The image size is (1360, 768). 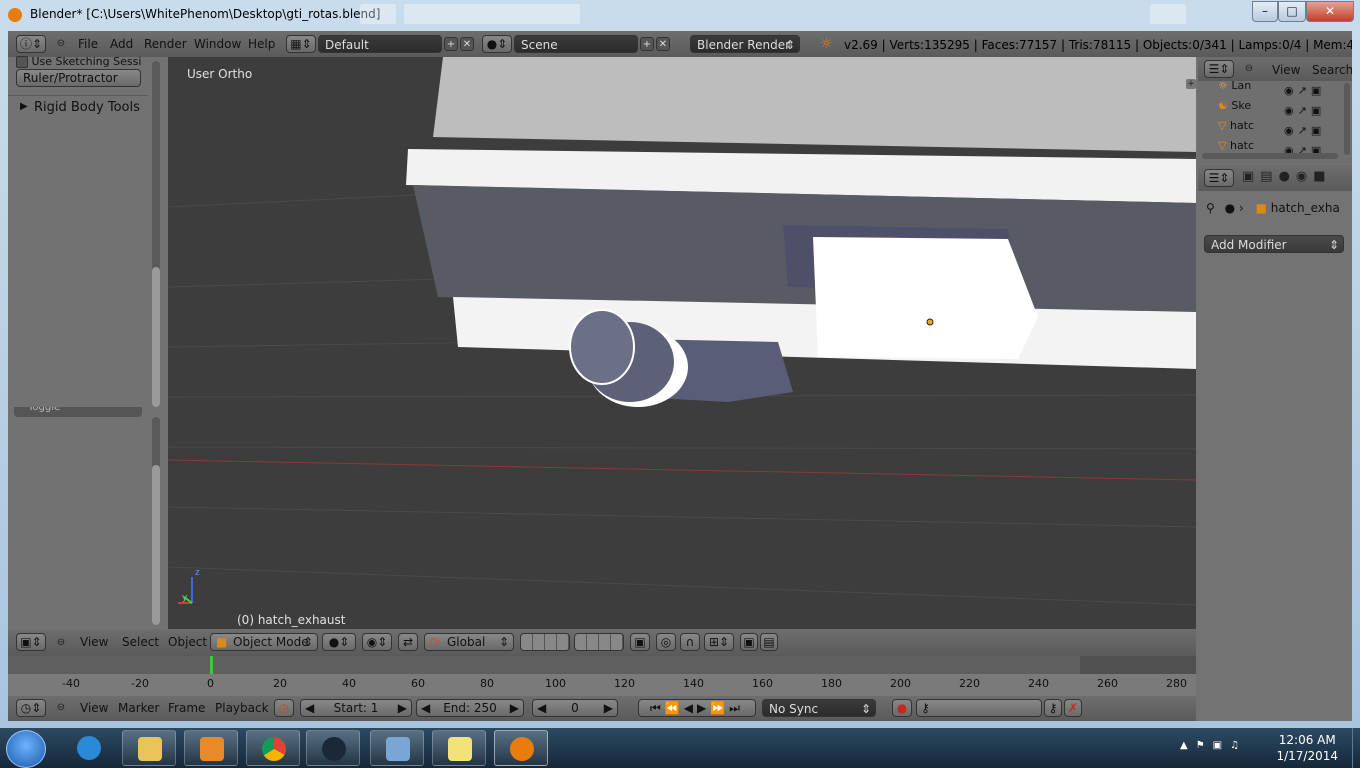 What do you see at coordinates (521, 748) in the screenshot?
I see `taskbar-blender` at bounding box center [521, 748].